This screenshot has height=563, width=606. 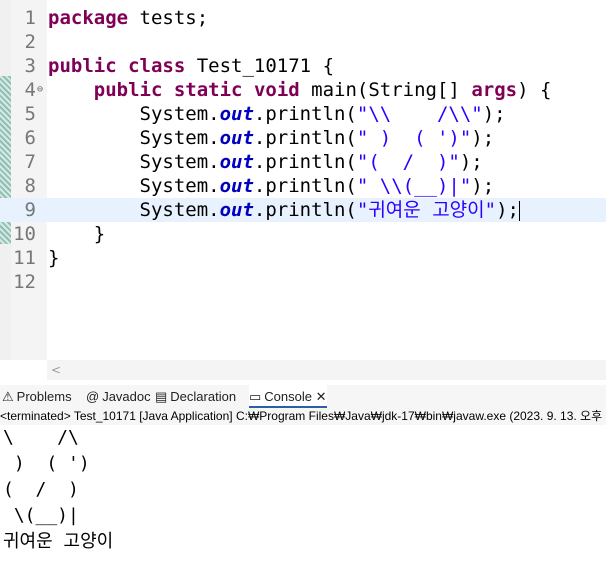 I want to click on code-line: 1 package tests;, so click(x=303, y=18).